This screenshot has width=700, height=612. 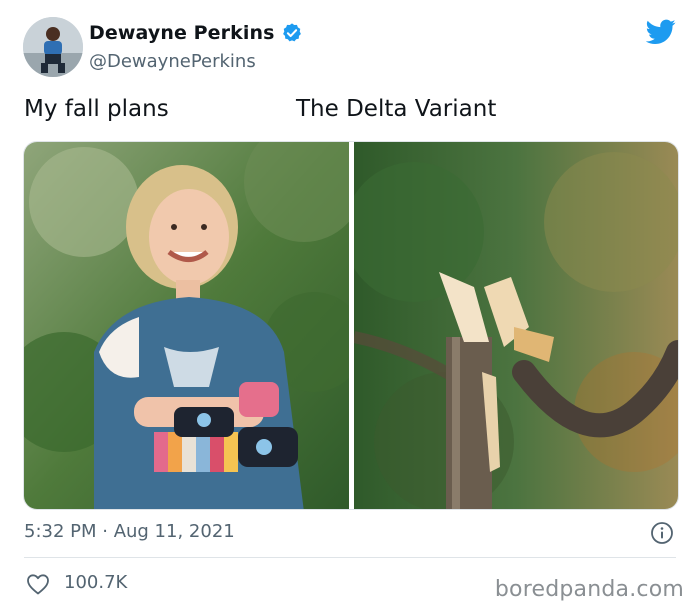 I want to click on divider, so click(x=350, y=557).